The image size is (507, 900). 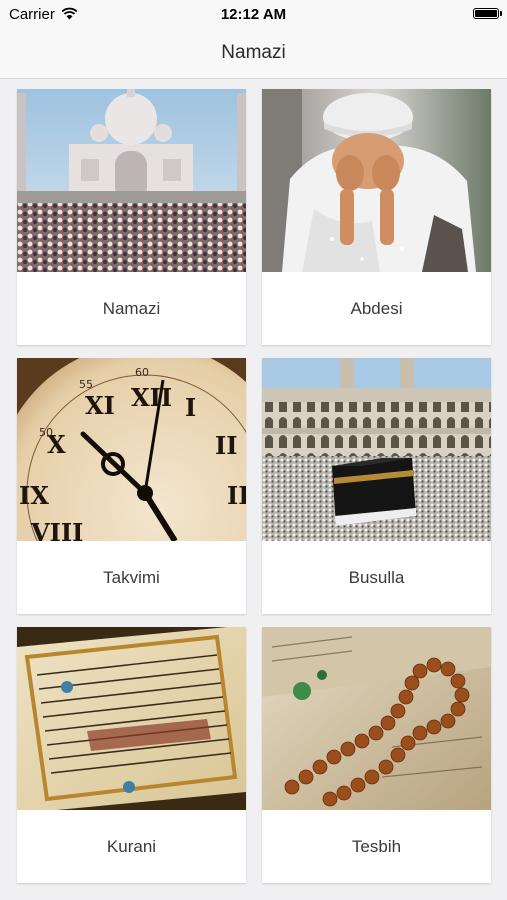 I want to click on menu-card-label: Namazi, so click(x=131, y=308).